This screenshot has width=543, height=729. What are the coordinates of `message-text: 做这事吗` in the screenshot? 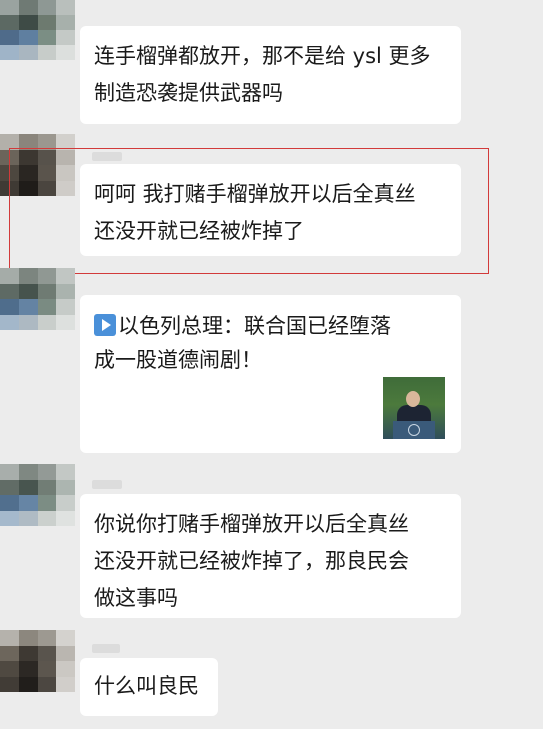 It's located at (136, 598).